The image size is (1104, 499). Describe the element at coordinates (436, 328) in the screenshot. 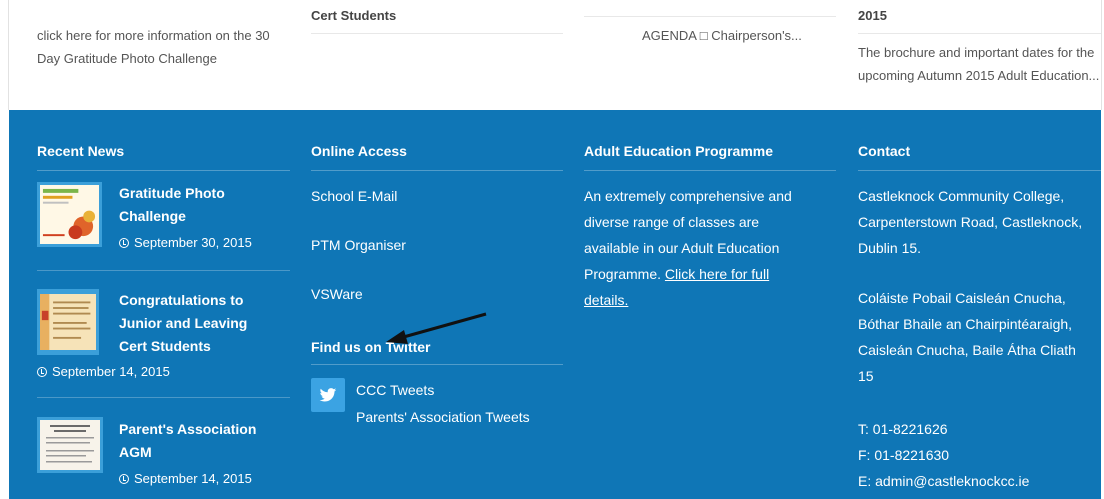

I see `annotation-arrow-icon` at that location.